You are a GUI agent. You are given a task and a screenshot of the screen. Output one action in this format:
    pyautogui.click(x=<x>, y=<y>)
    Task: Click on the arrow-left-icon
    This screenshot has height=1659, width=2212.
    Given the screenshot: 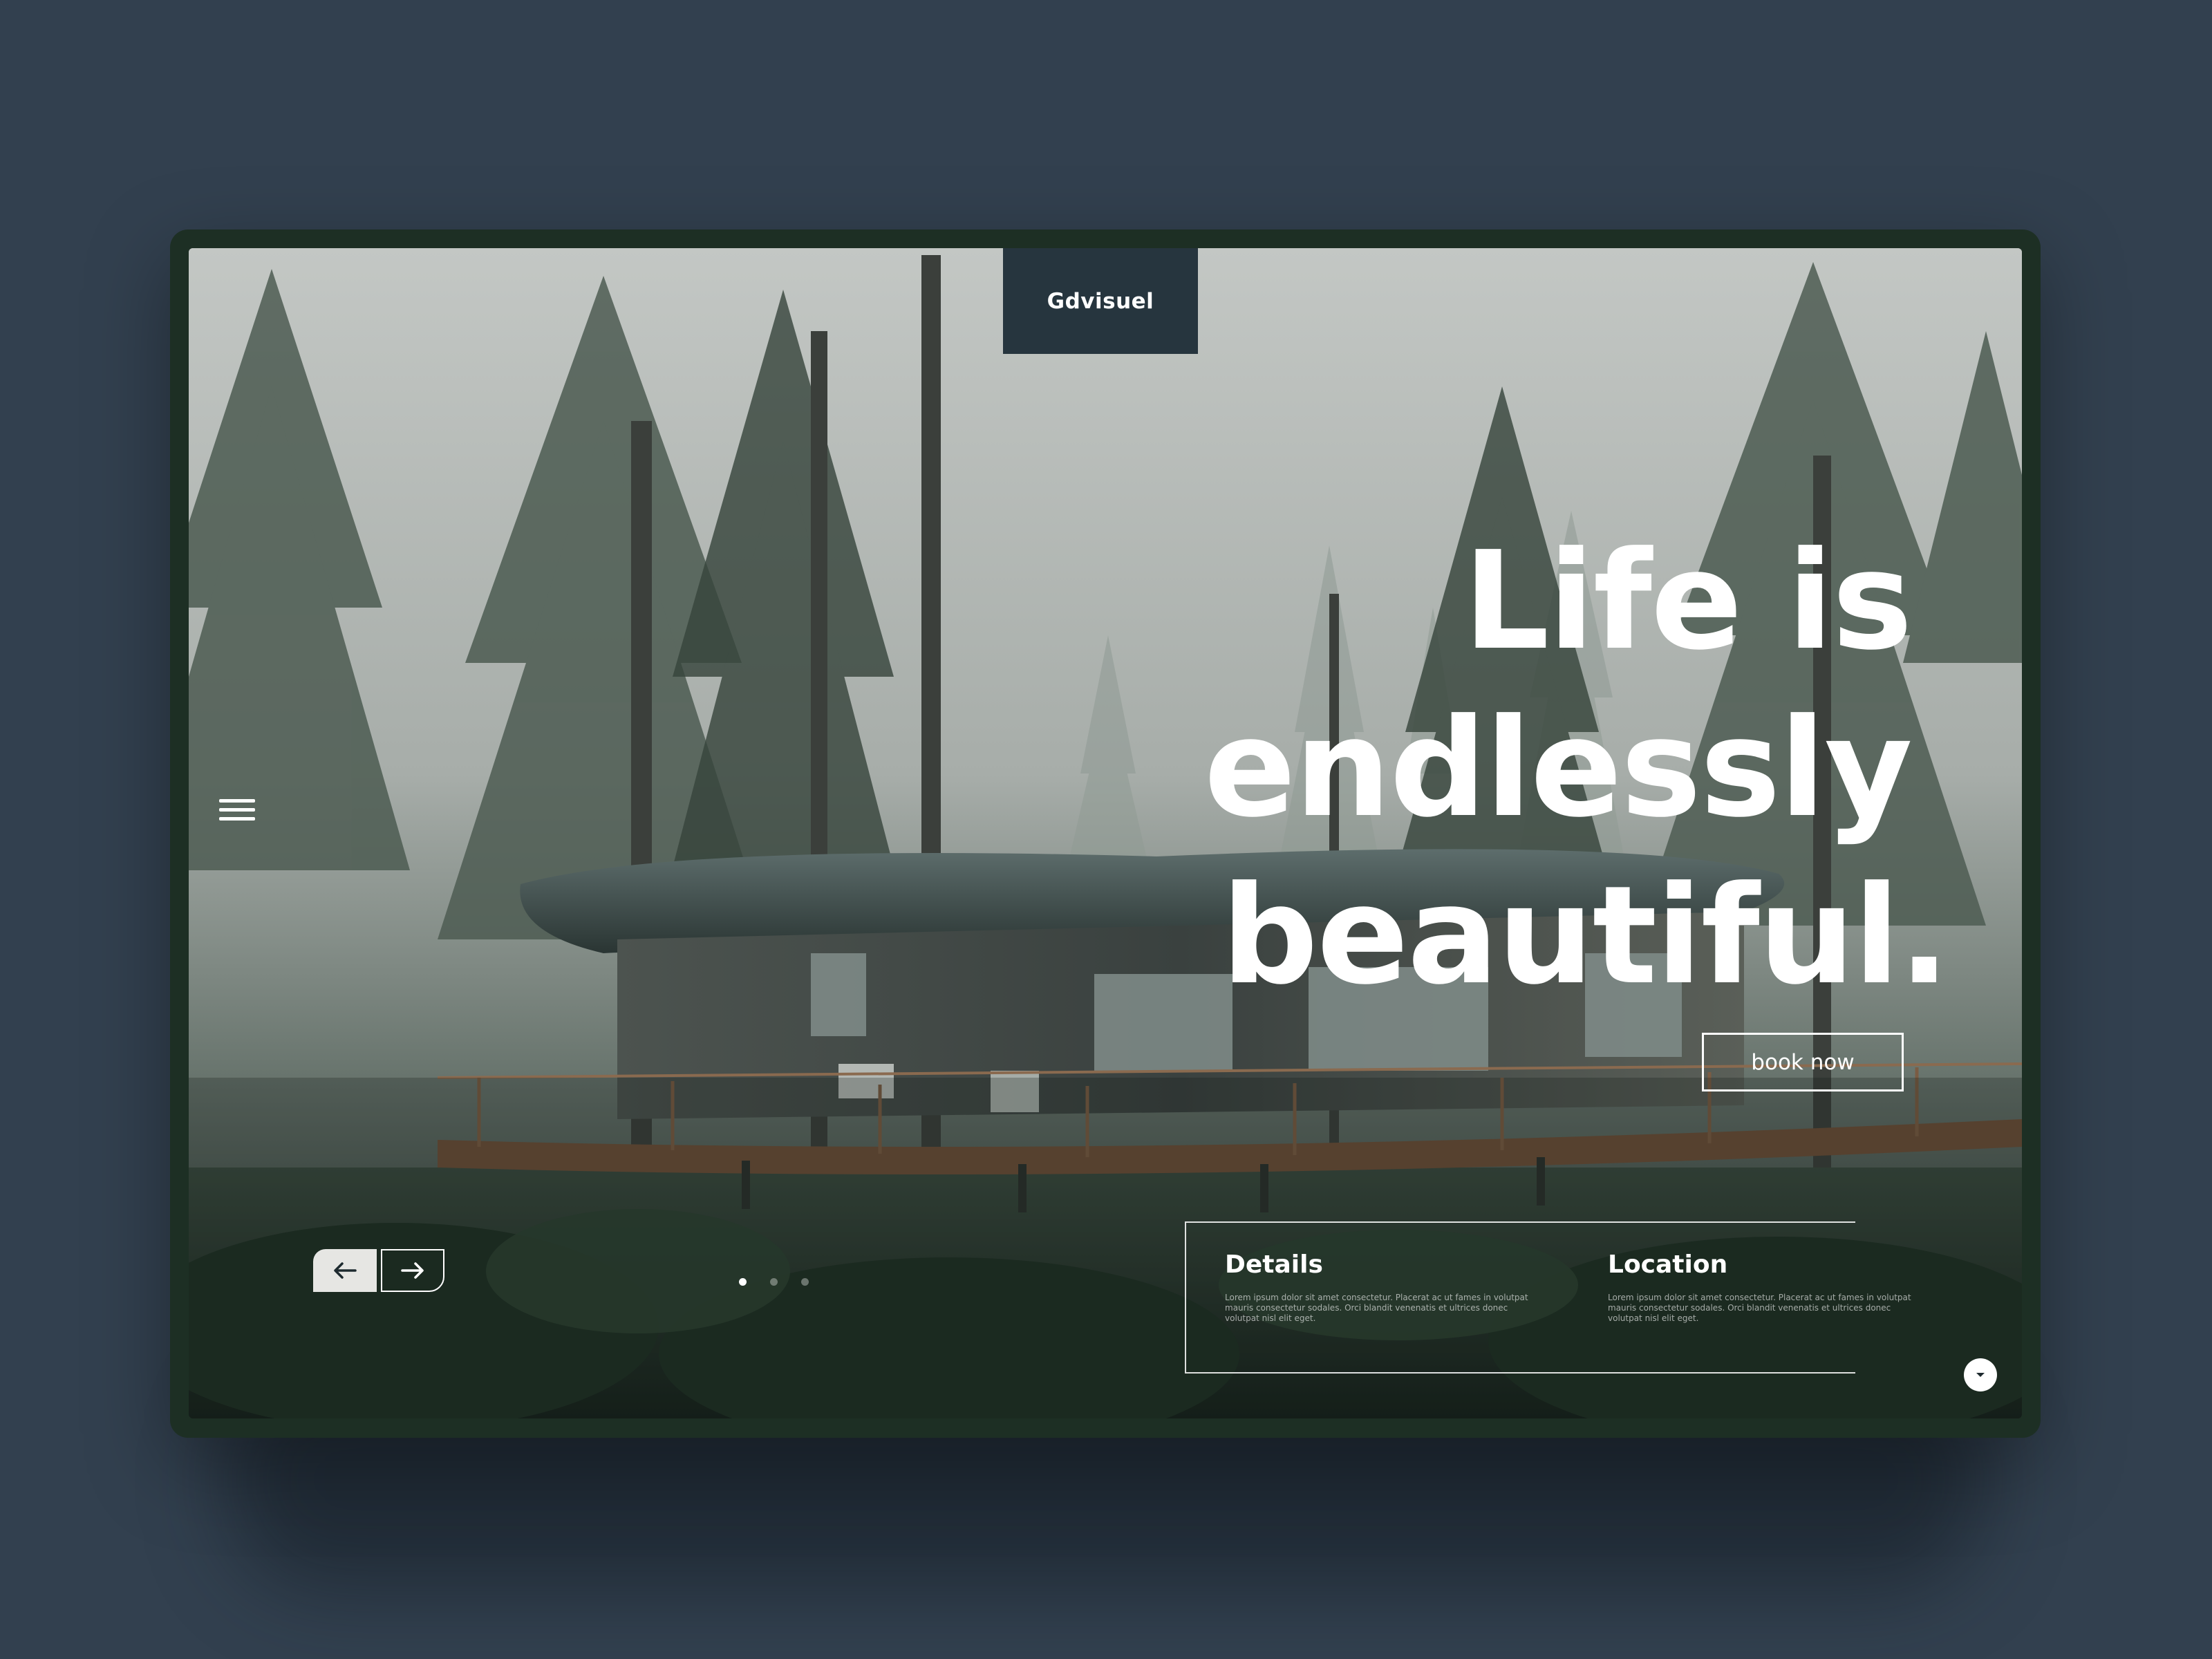 What is the action you would take?
    pyautogui.click(x=345, y=1270)
    